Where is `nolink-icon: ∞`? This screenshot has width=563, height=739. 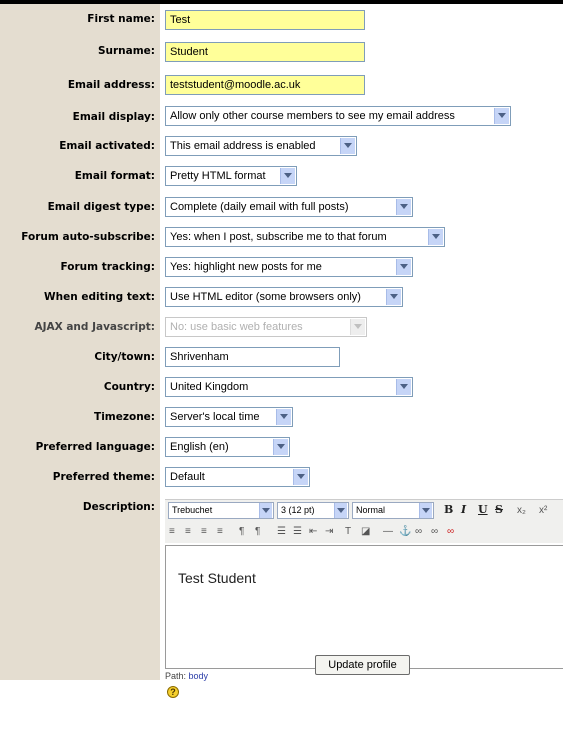
nolink-icon: ∞ is located at coordinates (450, 532).